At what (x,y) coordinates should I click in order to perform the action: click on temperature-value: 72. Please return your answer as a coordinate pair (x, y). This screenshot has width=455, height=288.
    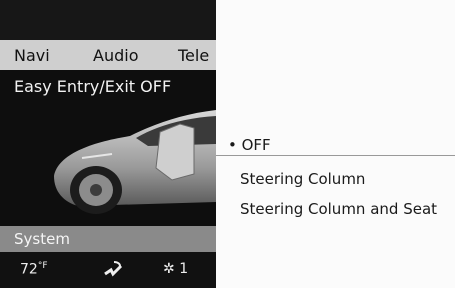
    Looking at the image, I should click on (29, 269).